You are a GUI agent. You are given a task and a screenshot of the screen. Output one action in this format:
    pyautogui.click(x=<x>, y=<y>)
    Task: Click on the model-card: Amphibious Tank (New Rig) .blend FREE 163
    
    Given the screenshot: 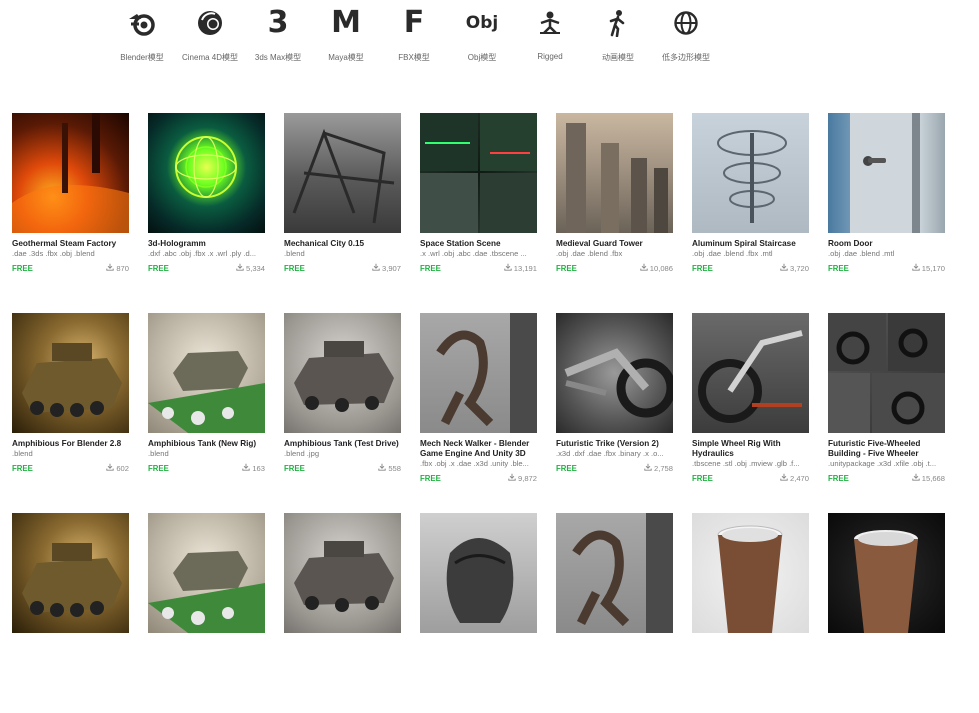 What is the action you would take?
    pyautogui.click(x=206, y=413)
    